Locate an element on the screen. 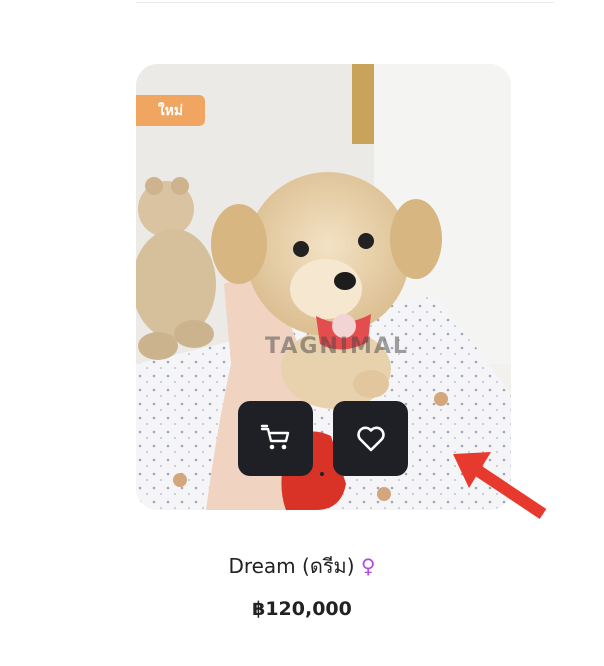 Image resolution: width=604 pixels, height=666 pixels. product-name: Dream (ดรีม) is located at coordinates (291, 566).